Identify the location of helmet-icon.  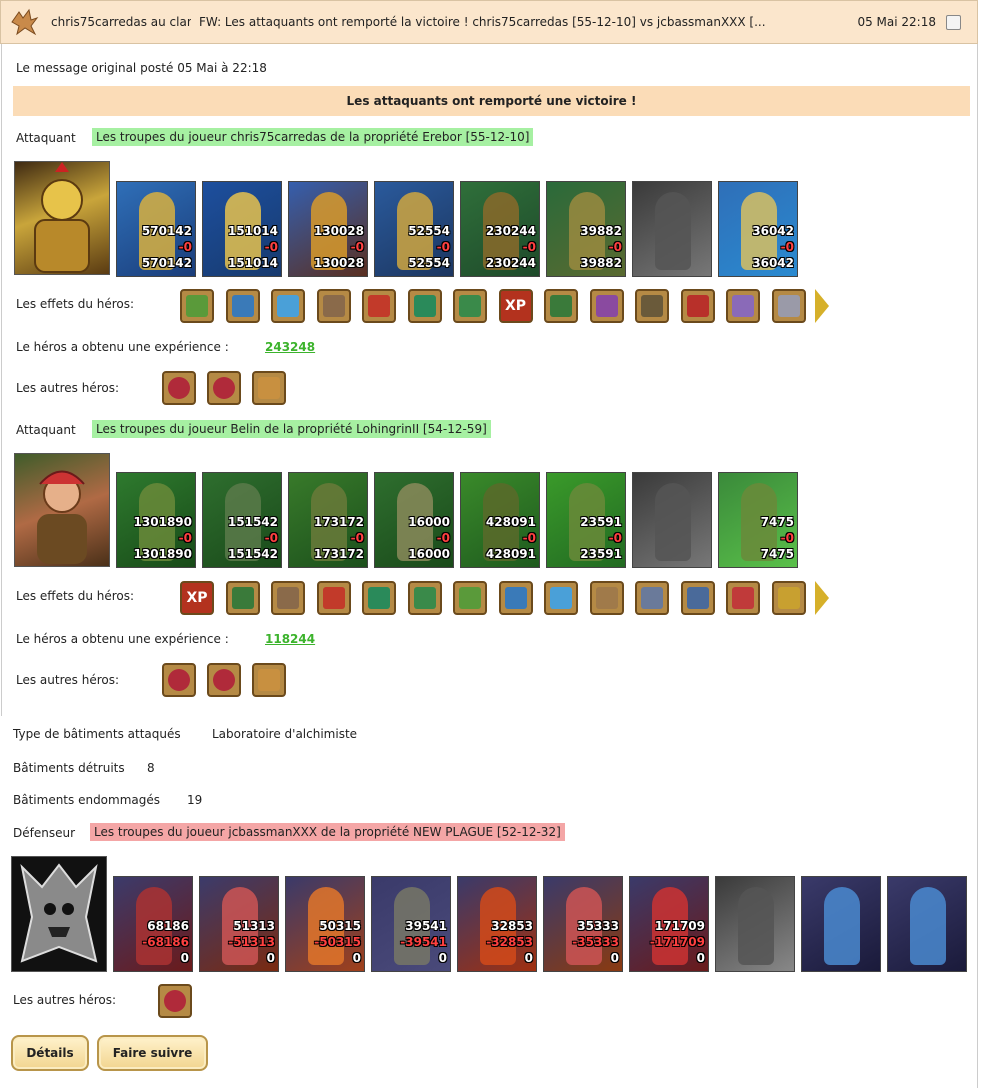
(606, 598).